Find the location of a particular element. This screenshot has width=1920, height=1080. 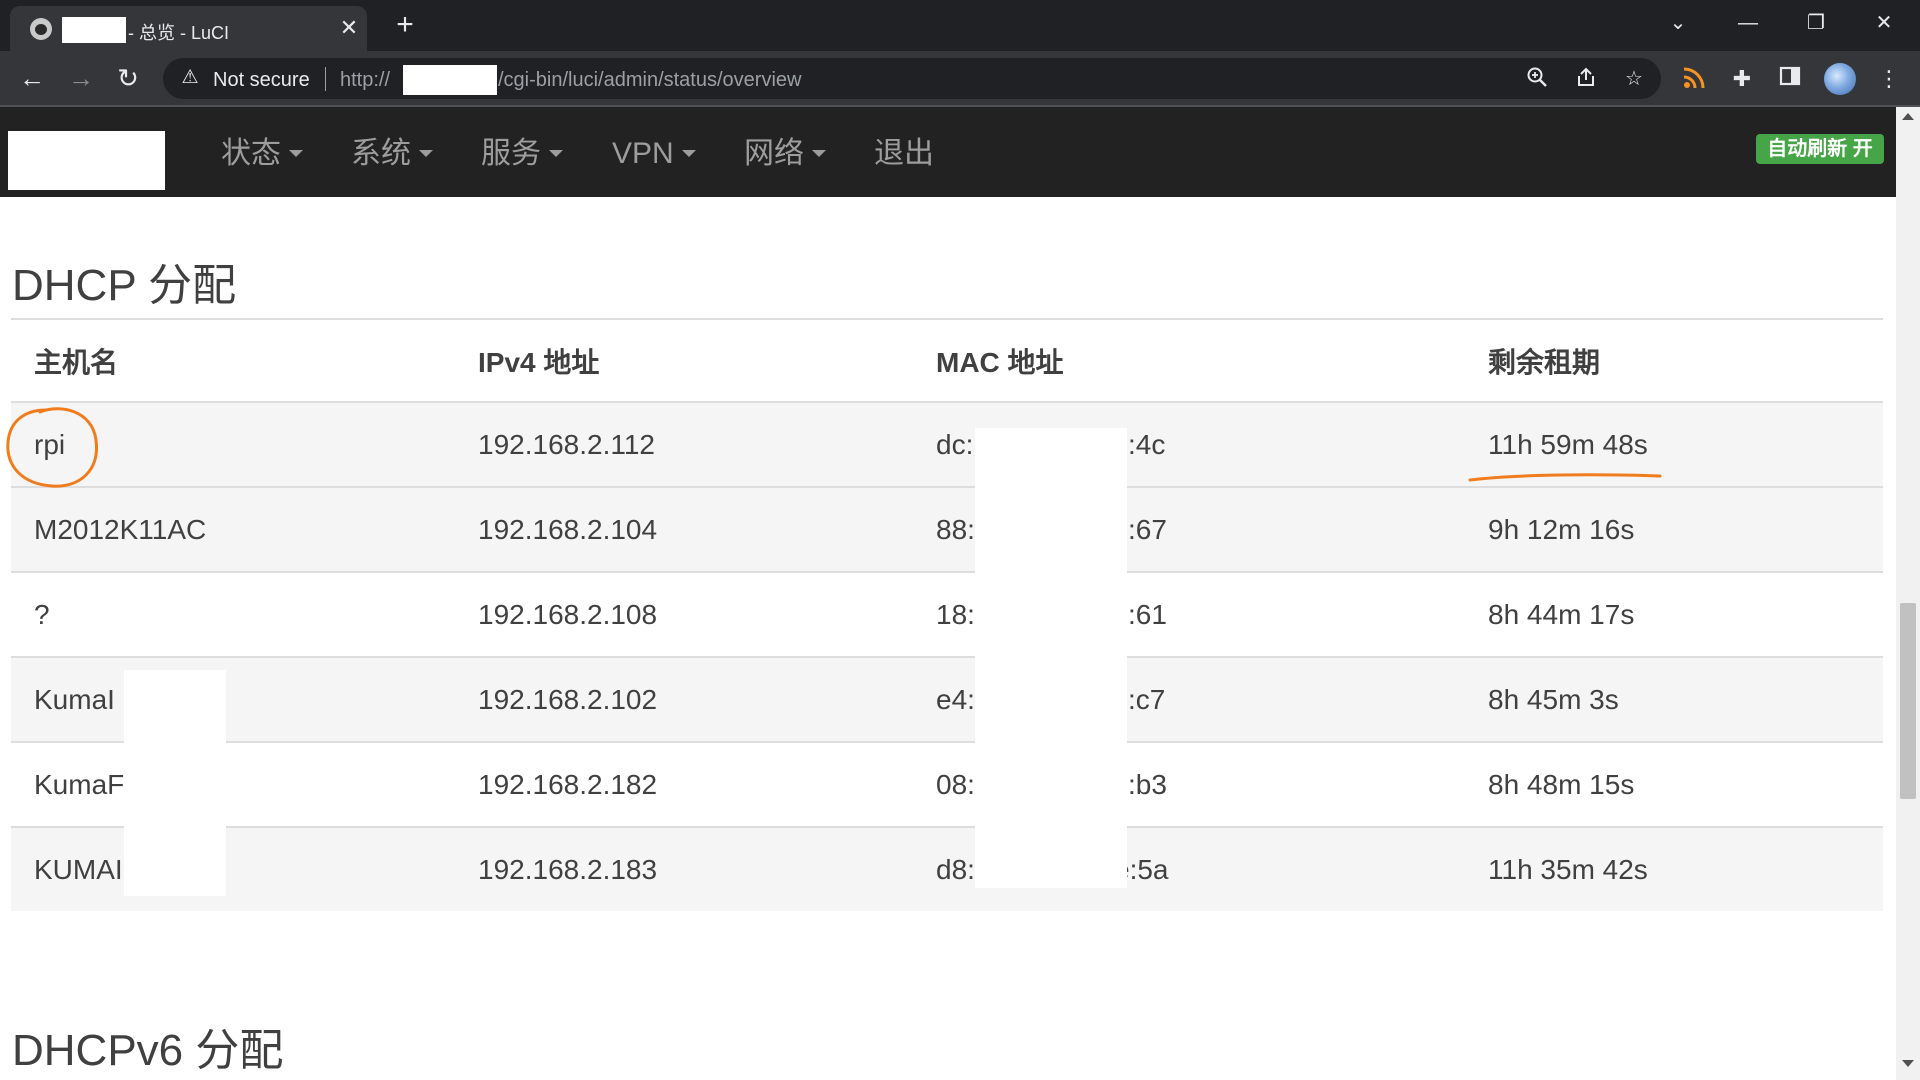

star-icon: ☆ is located at coordinates (1634, 79).